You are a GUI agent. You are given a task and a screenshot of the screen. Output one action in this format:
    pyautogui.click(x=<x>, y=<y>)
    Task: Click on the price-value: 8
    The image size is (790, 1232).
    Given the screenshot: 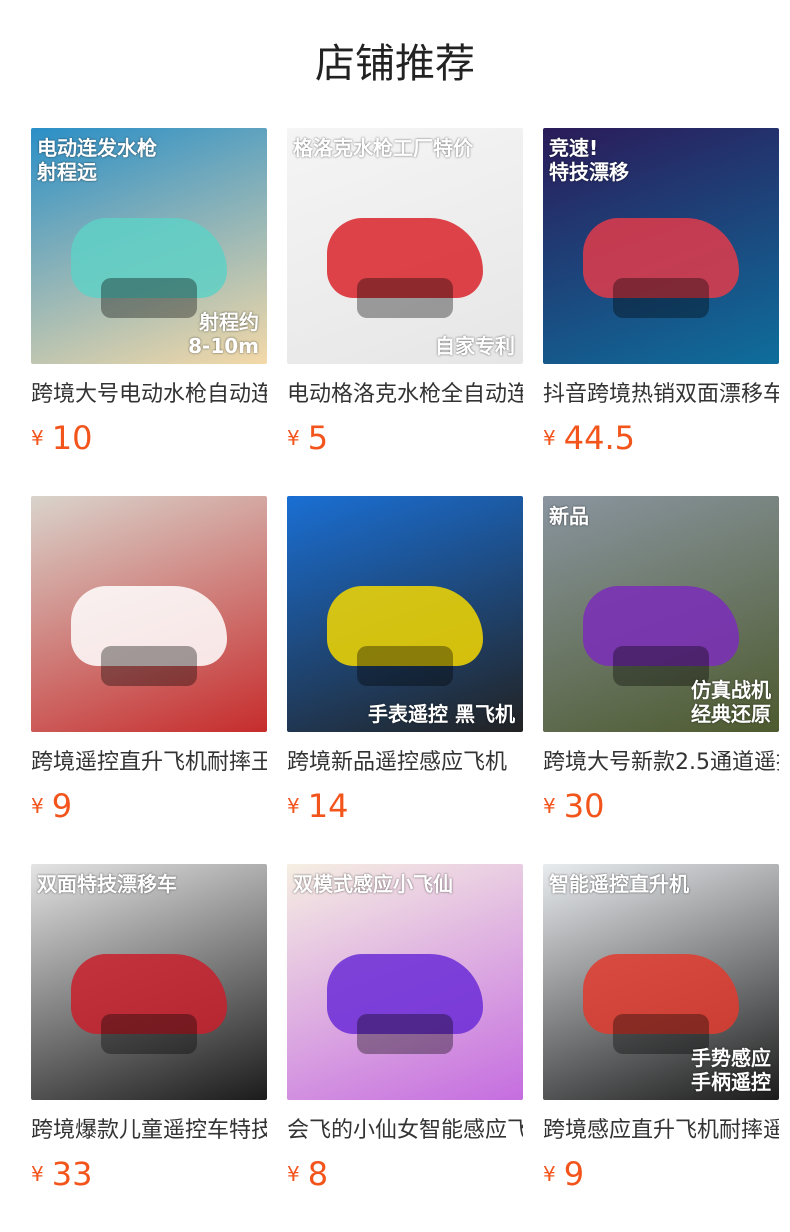 What is the action you would take?
    pyautogui.click(x=318, y=1174)
    